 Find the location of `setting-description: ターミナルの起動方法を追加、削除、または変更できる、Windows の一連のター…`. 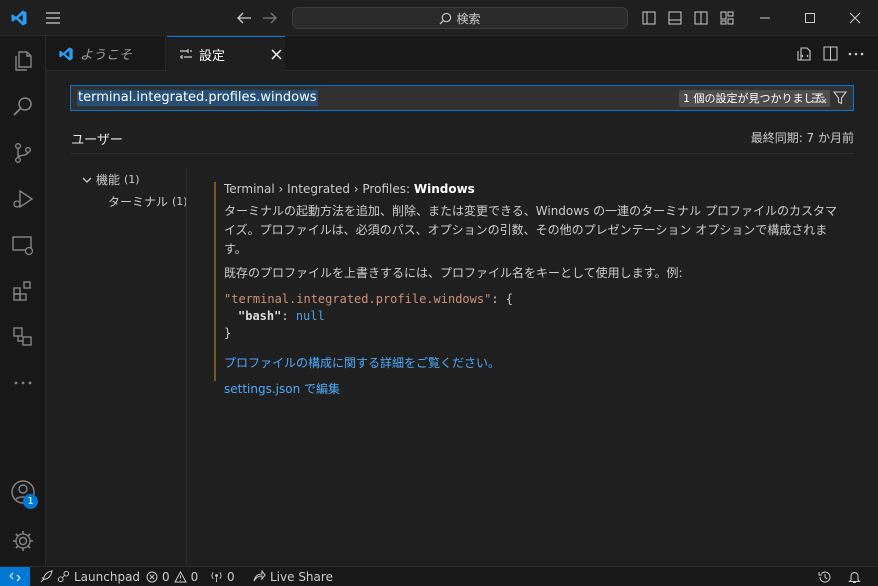

setting-description: ターミナルの起動方法を追加、削除、または変更できる、Windows の一連のター… is located at coordinates (530, 230).